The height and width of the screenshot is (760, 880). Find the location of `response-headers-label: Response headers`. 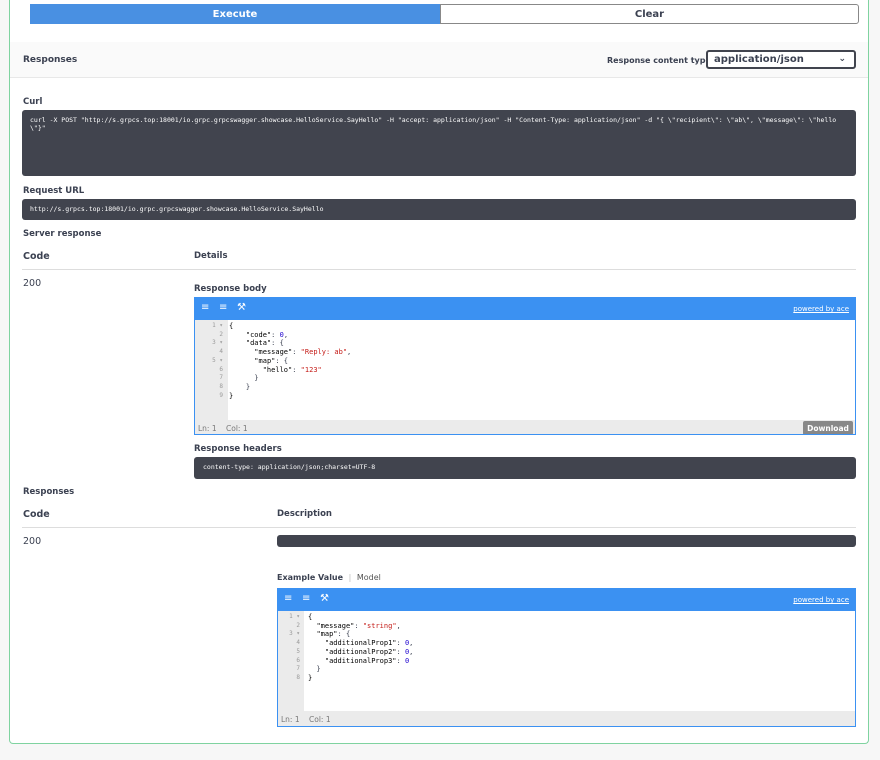

response-headers-label: Response headers is located at coordinates (238, 449).